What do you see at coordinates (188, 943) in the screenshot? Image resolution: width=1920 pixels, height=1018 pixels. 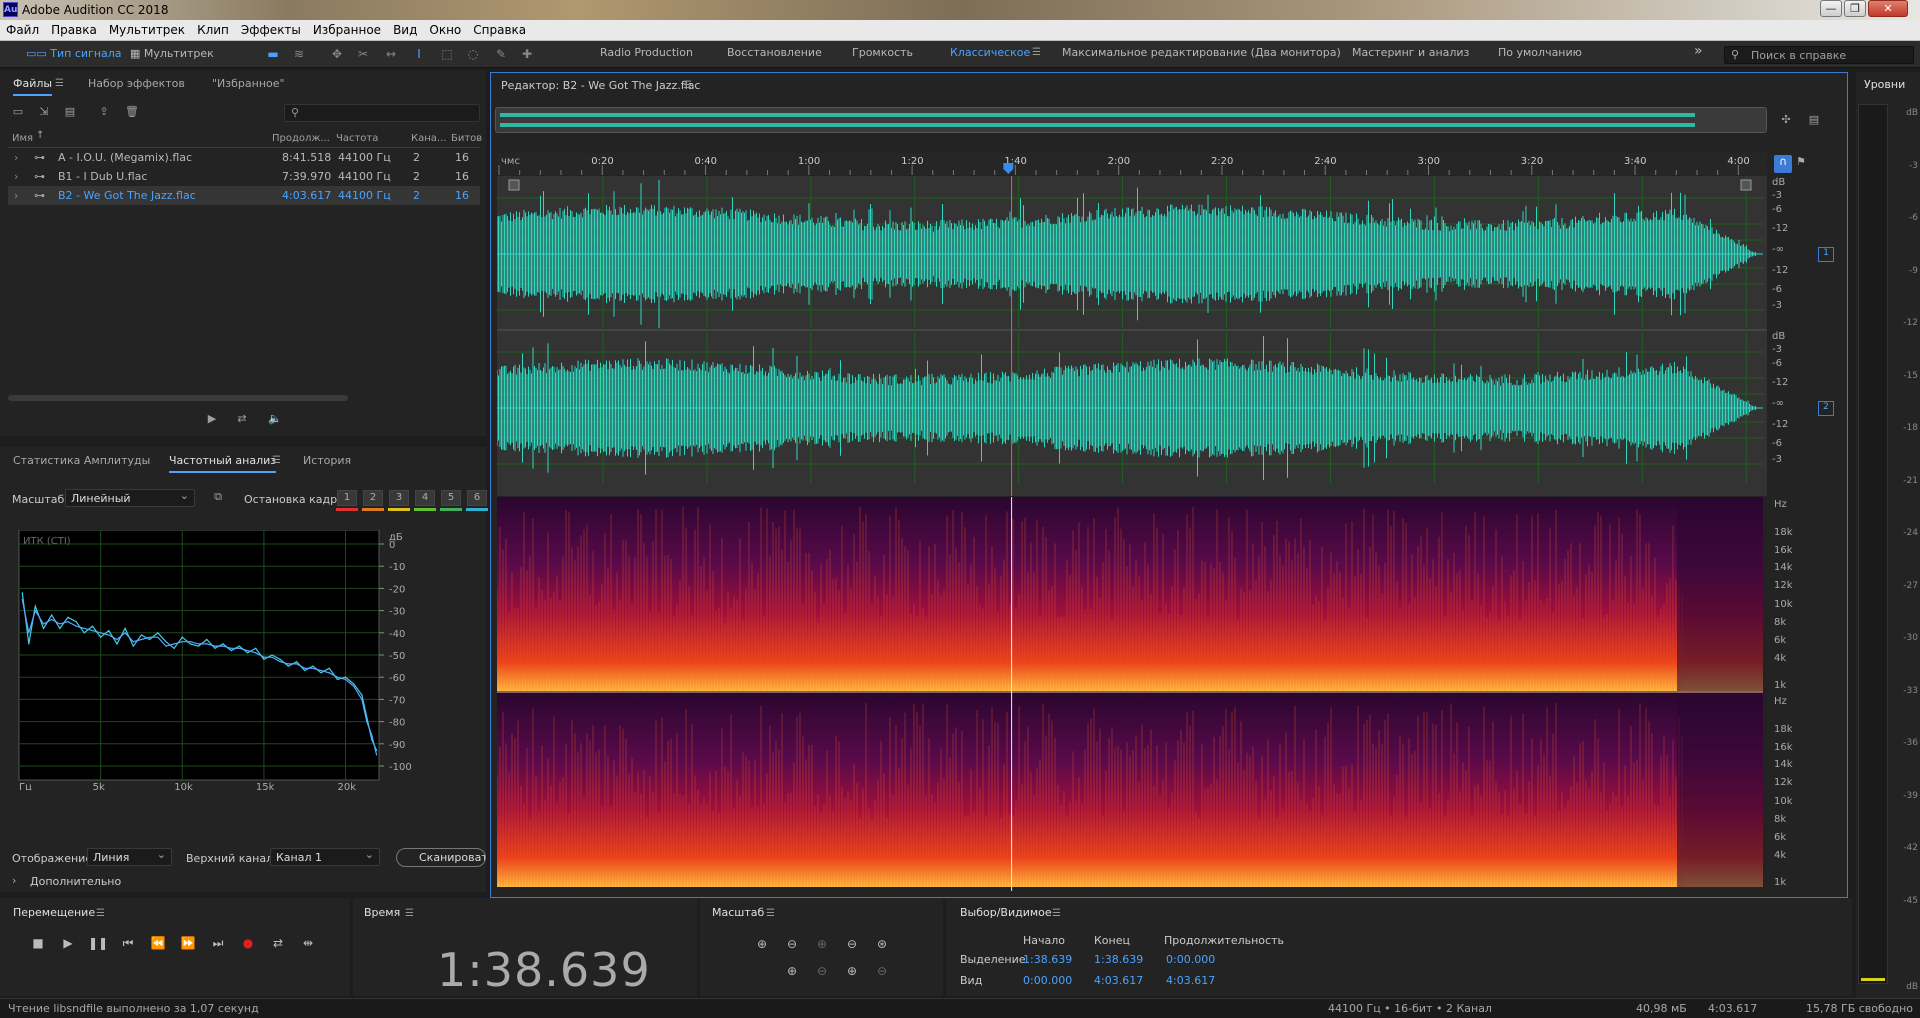 I see `fast-forward-icon: ⏩` at bounding box center [188, 943].